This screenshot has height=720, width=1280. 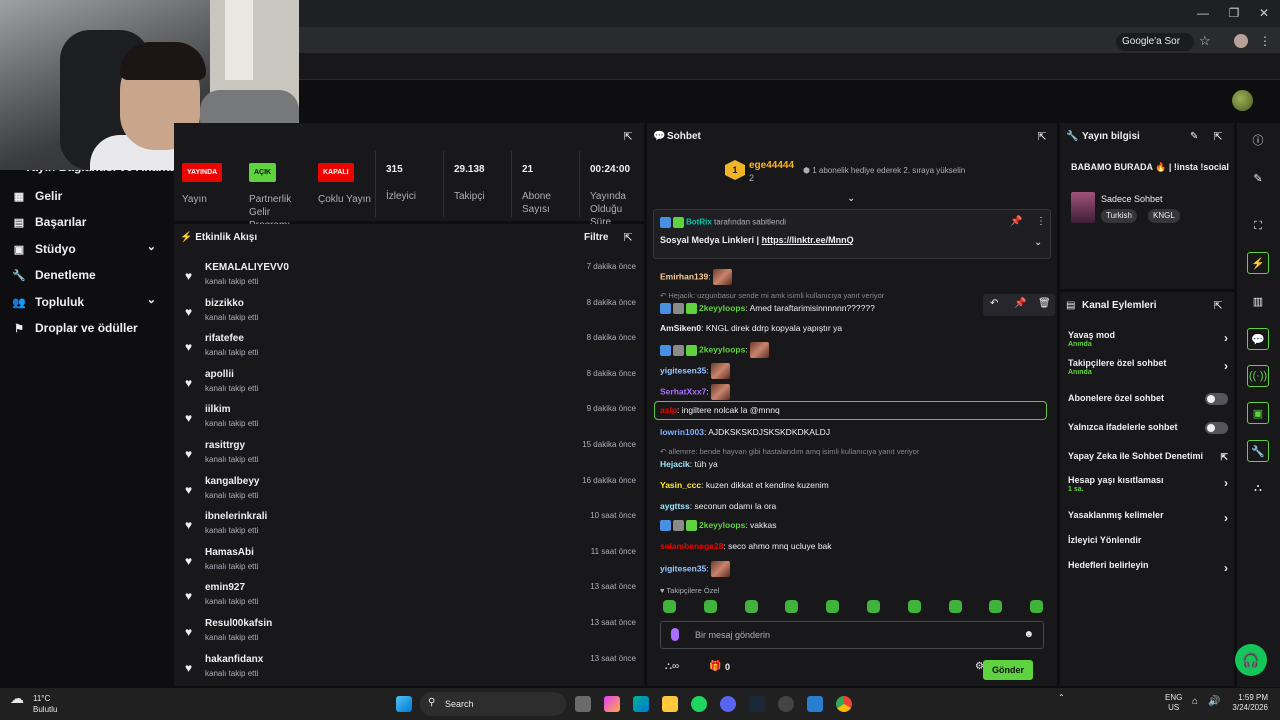 I want to click on broadcast-icon: ((·)), so click(x=1258, y=376).